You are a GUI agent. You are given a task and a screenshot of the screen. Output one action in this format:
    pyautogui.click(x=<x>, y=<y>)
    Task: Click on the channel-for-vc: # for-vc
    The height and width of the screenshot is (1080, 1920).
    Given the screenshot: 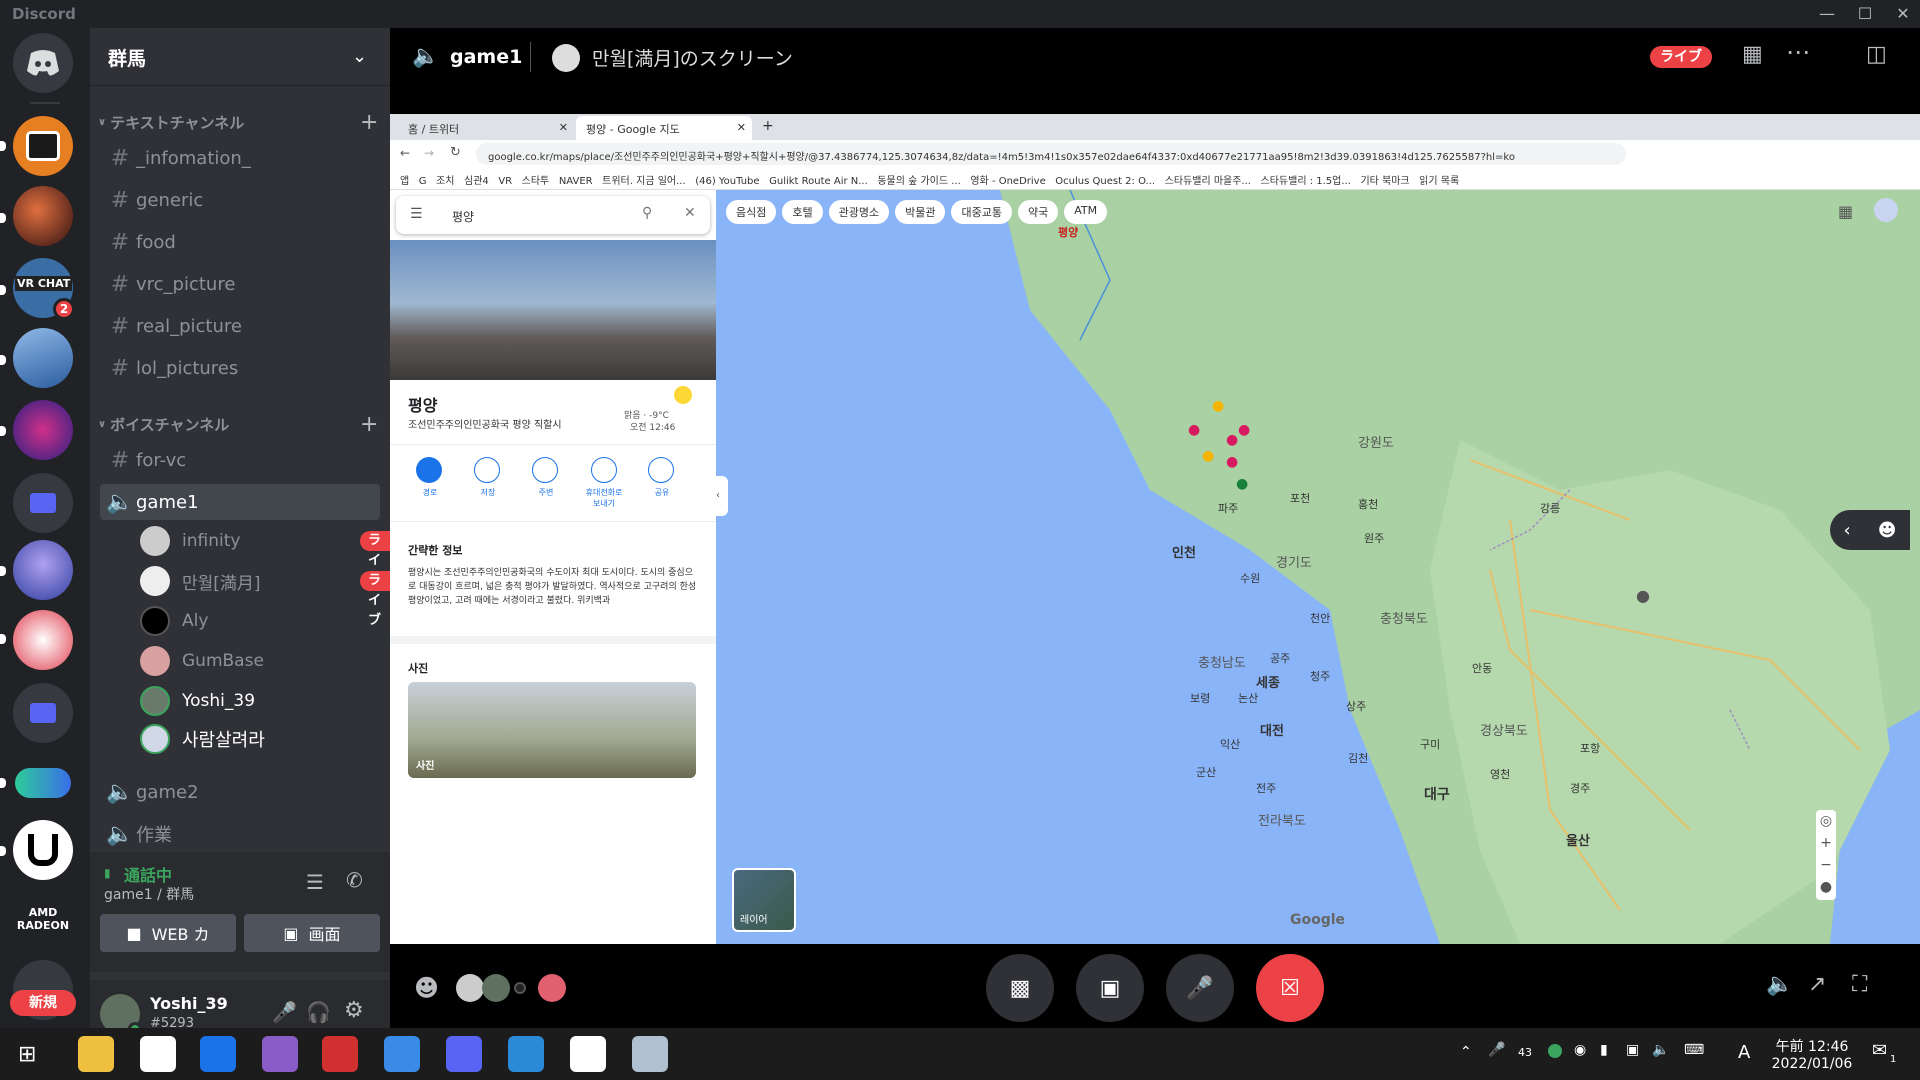 What is the action you would take?
    pyautogui.click(x=240, y=460)
    